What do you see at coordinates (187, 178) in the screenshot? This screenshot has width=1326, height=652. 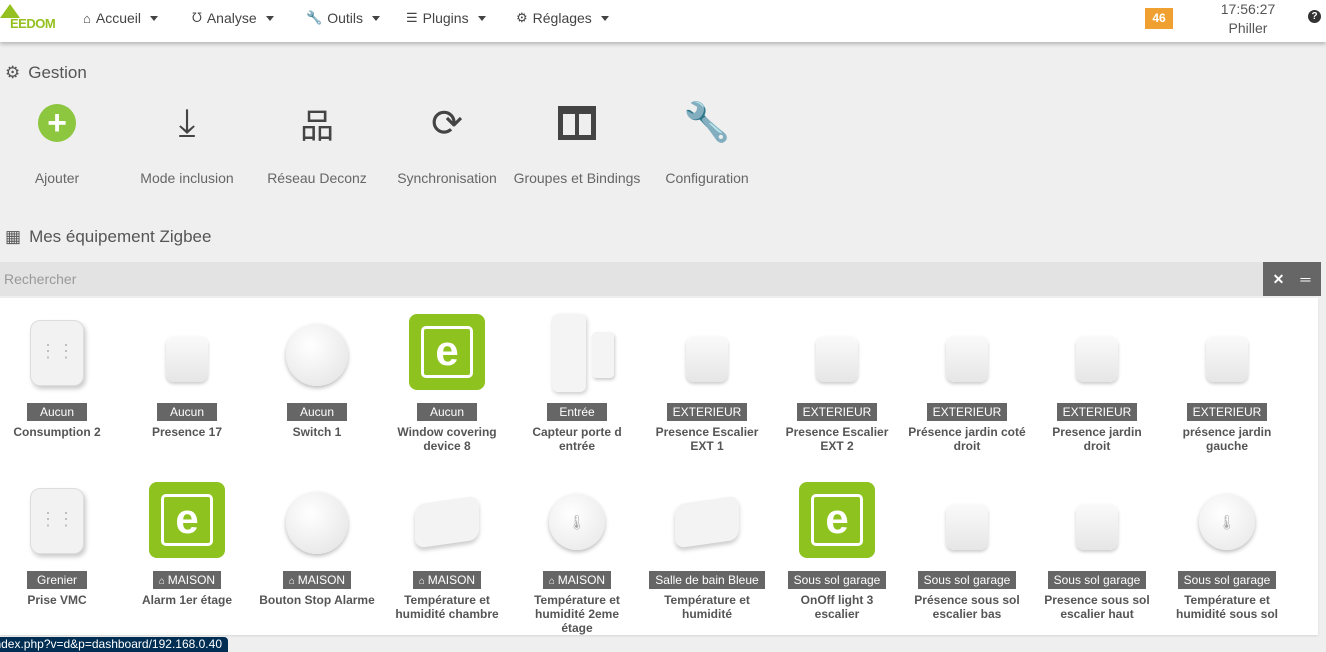 I see `action-label: Mode inclusion` at bounding box center [187, 178].